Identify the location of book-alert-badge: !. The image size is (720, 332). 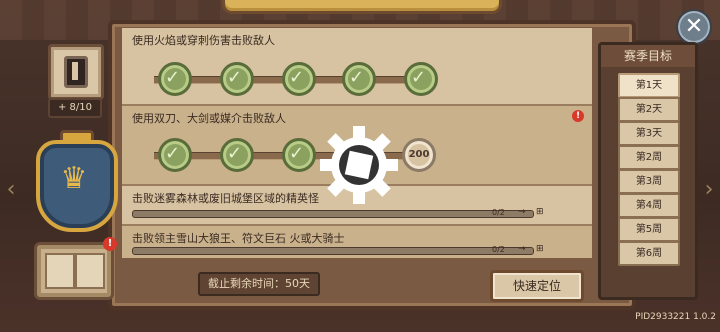
(110, 244).